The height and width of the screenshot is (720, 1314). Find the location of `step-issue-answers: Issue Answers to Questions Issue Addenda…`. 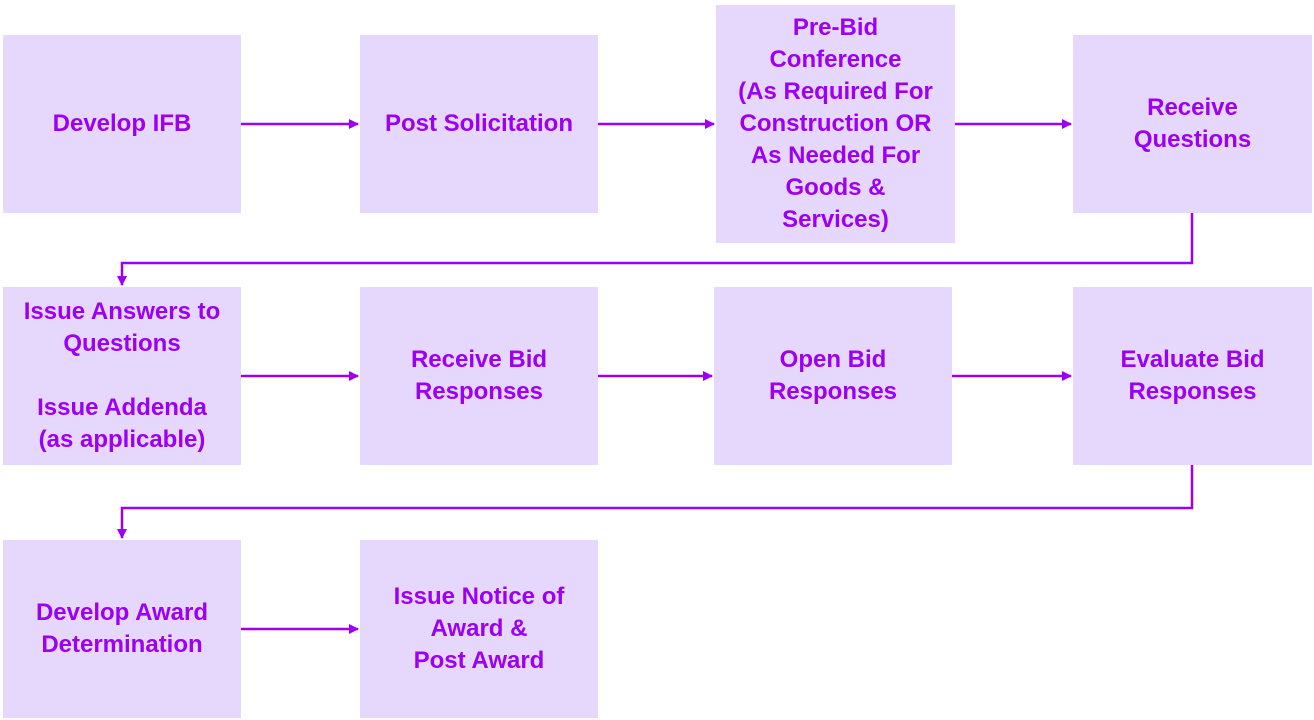

step-issue-answers: Issue Answers to Questions Issue Addenda… is located at coordinates (122, 376).